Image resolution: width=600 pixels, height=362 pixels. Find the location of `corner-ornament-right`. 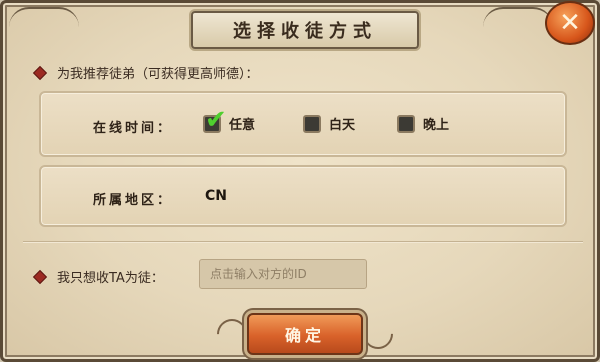

corner-ornament-right is located at coordinates (518, 17).